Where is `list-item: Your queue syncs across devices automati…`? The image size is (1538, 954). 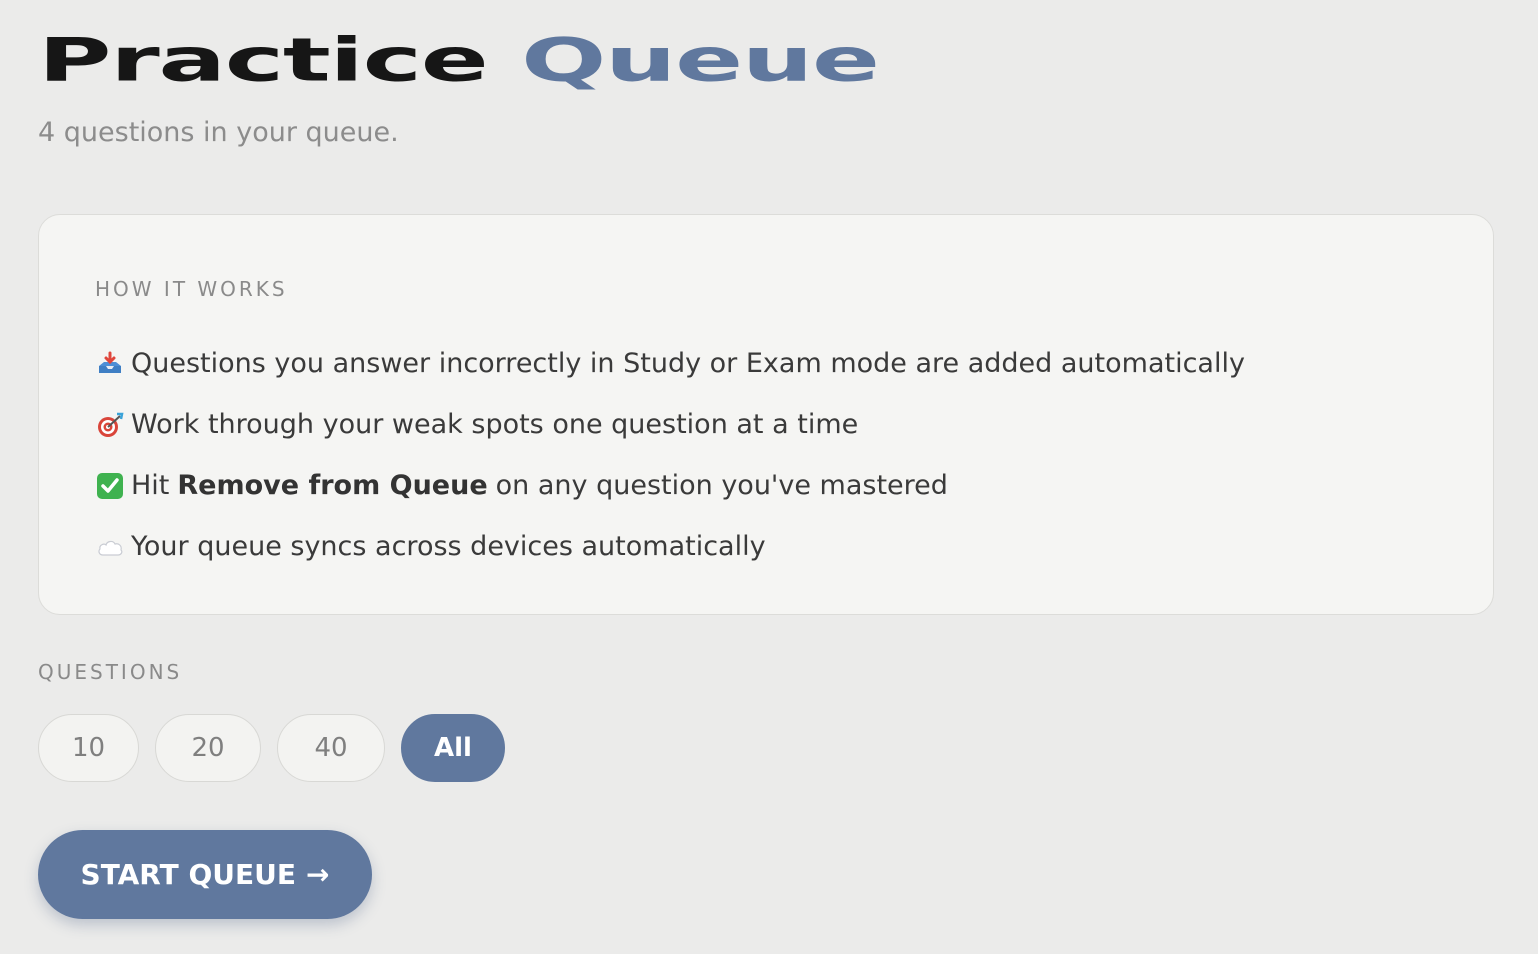 list-item: Your queue syncs across devices automati… is located at coordinates (670, 546).